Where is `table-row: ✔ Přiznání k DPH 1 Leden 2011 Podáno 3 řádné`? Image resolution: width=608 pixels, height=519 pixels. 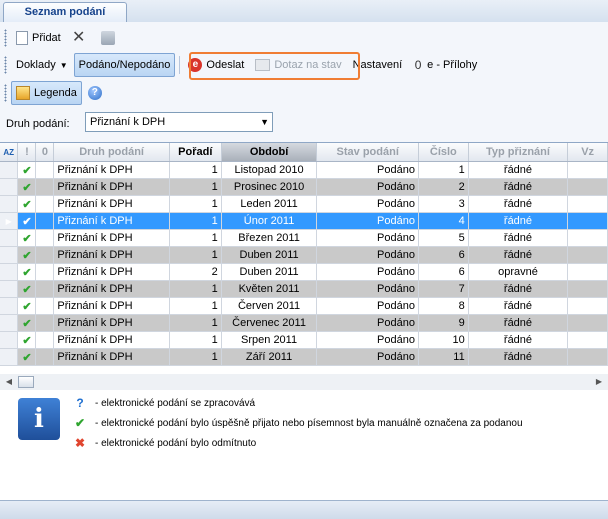
table-row: ✔ Přiznání k DPH 1 Leden 2011 Podáno 3 řádné is located at coordinates (304, 204).